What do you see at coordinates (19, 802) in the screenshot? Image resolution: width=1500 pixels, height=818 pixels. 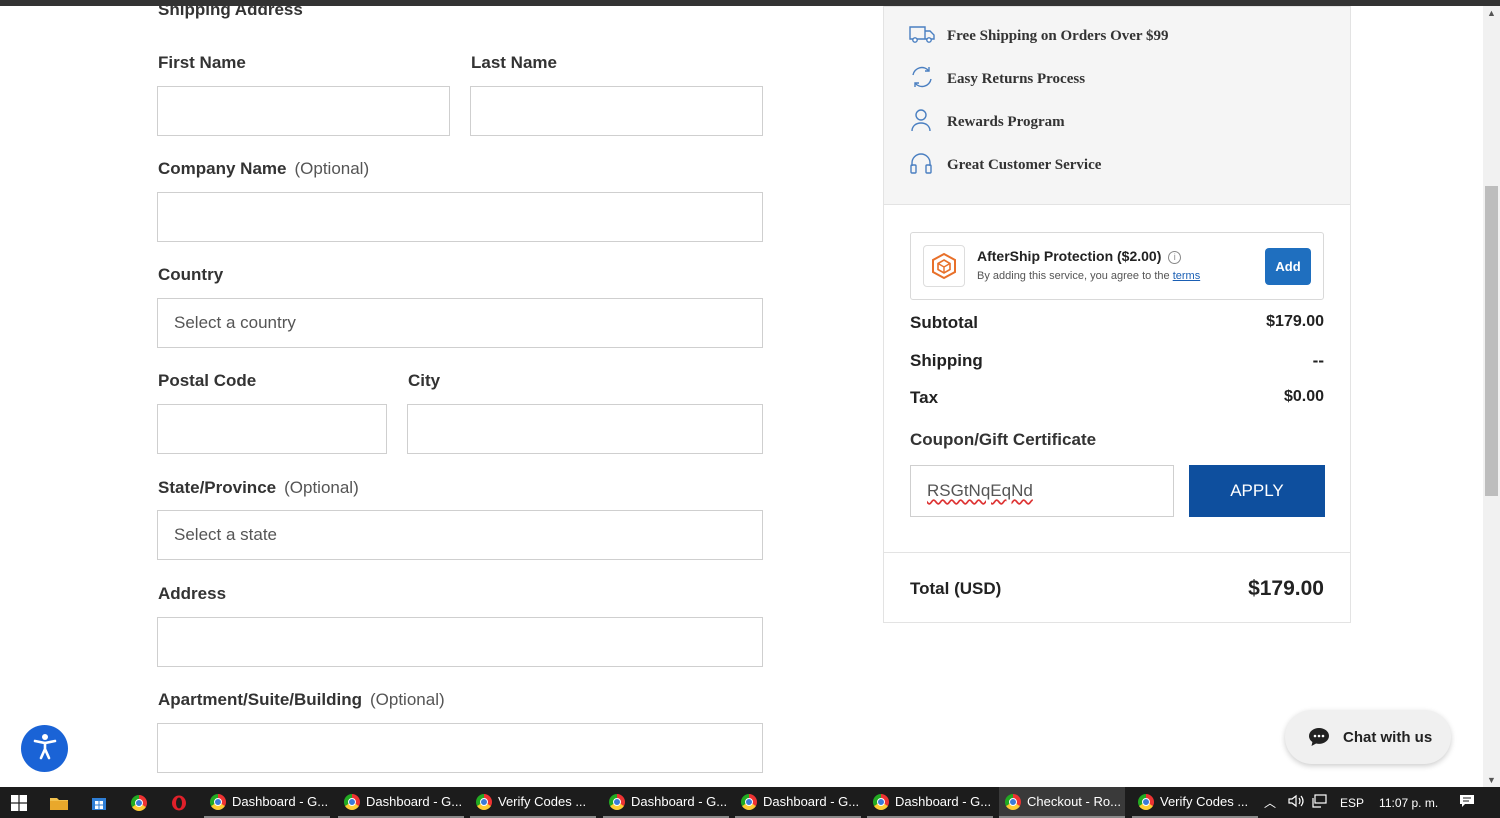 I see `windows-start-icon` at bounding box center [19, 802].